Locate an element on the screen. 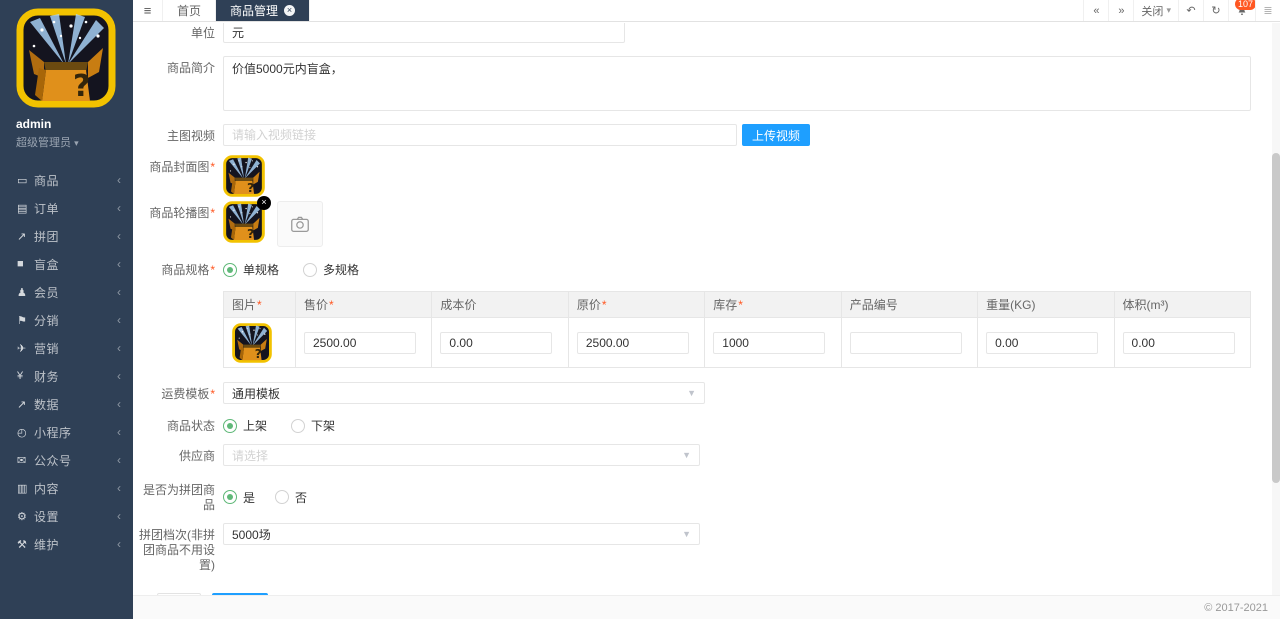  original-price-input is located at coordinates (632, 342).